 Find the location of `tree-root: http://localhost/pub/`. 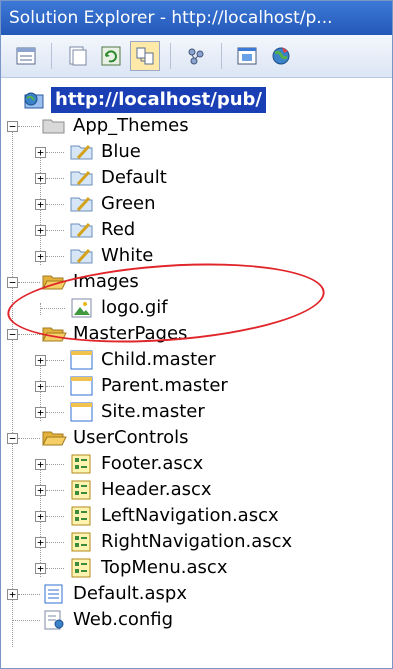

tree-root: http://localhost/pub/ is located at coordinates (144, 100).